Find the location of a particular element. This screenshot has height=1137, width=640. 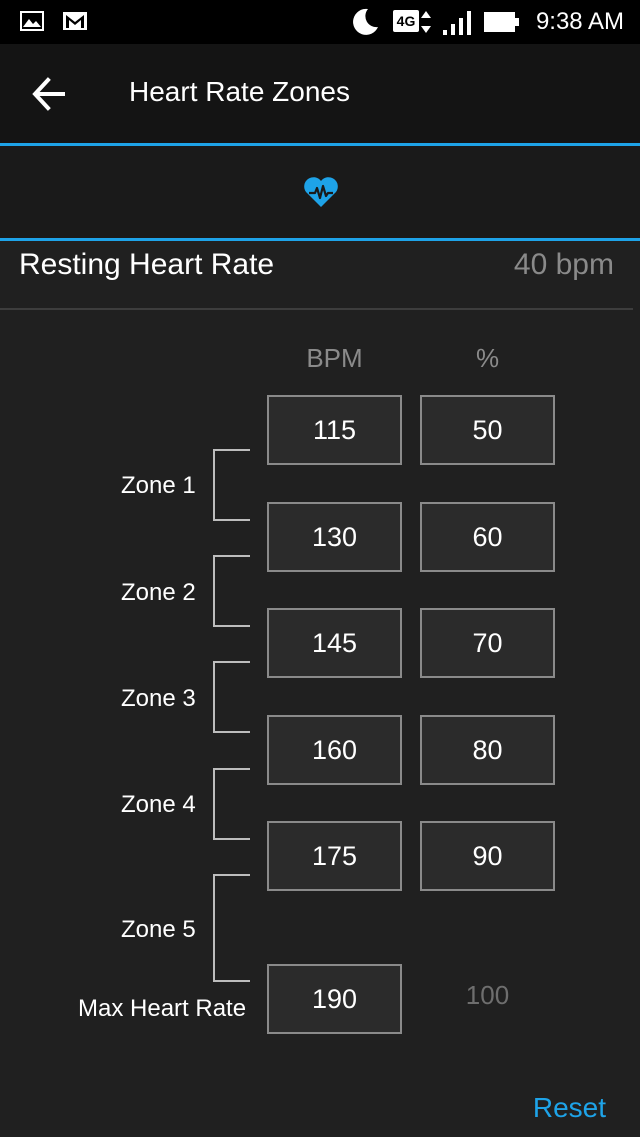

max-bpm-input: 190 is located at coordinates (334, 999).